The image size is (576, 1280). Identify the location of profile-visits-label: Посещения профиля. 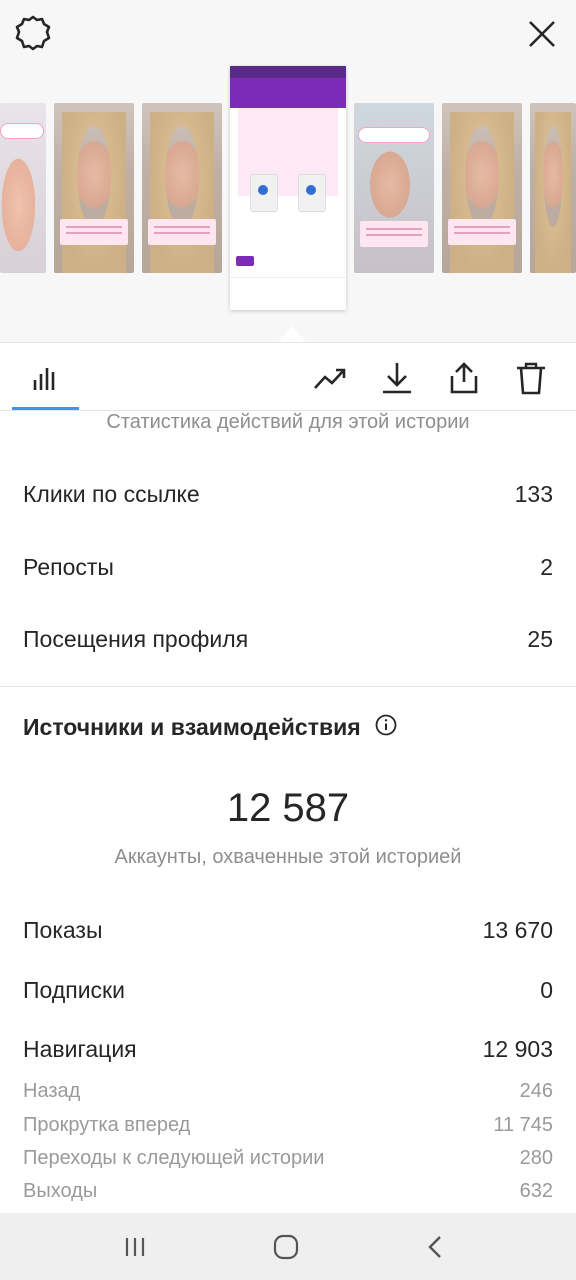
(136, 639).